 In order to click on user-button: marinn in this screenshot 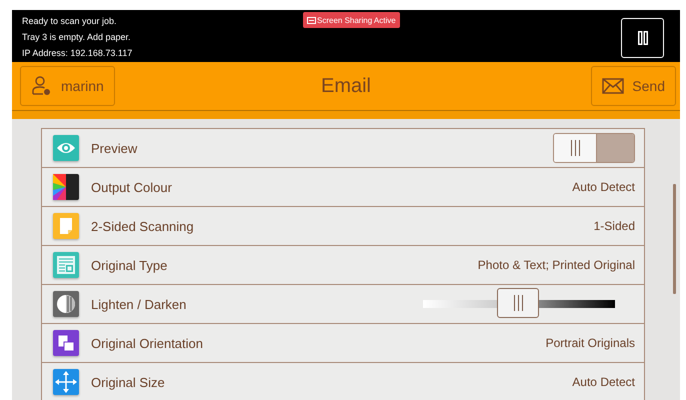, I will do `click(67, 86)`.